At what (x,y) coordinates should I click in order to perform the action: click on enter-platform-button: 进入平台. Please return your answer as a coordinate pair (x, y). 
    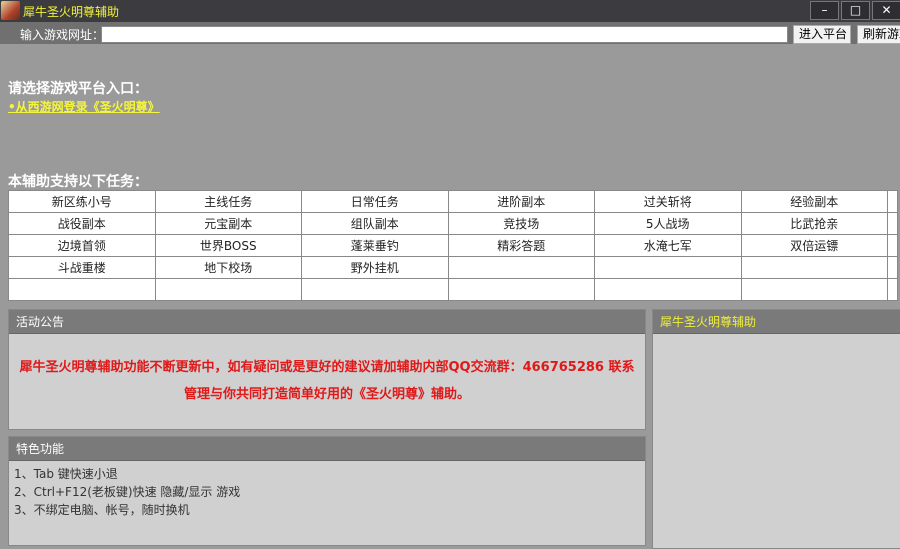
    Looking at the image, I should click on (822, 34).